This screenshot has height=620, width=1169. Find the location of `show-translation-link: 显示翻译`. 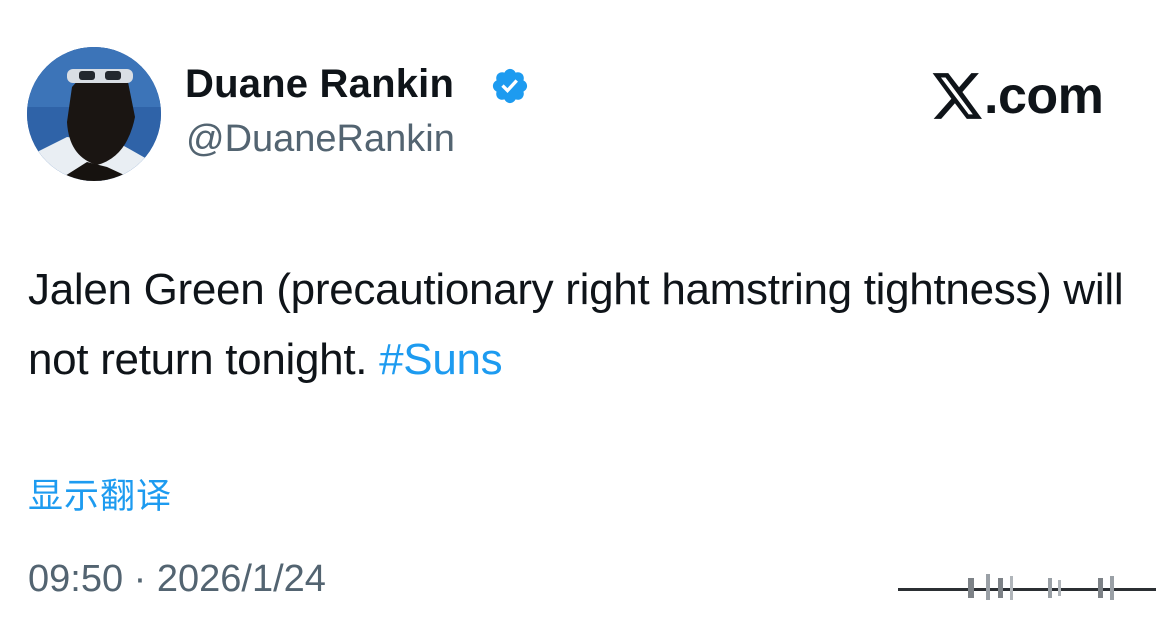

show-translation-link: 显示翻译 is located at coordinates (100, 493).